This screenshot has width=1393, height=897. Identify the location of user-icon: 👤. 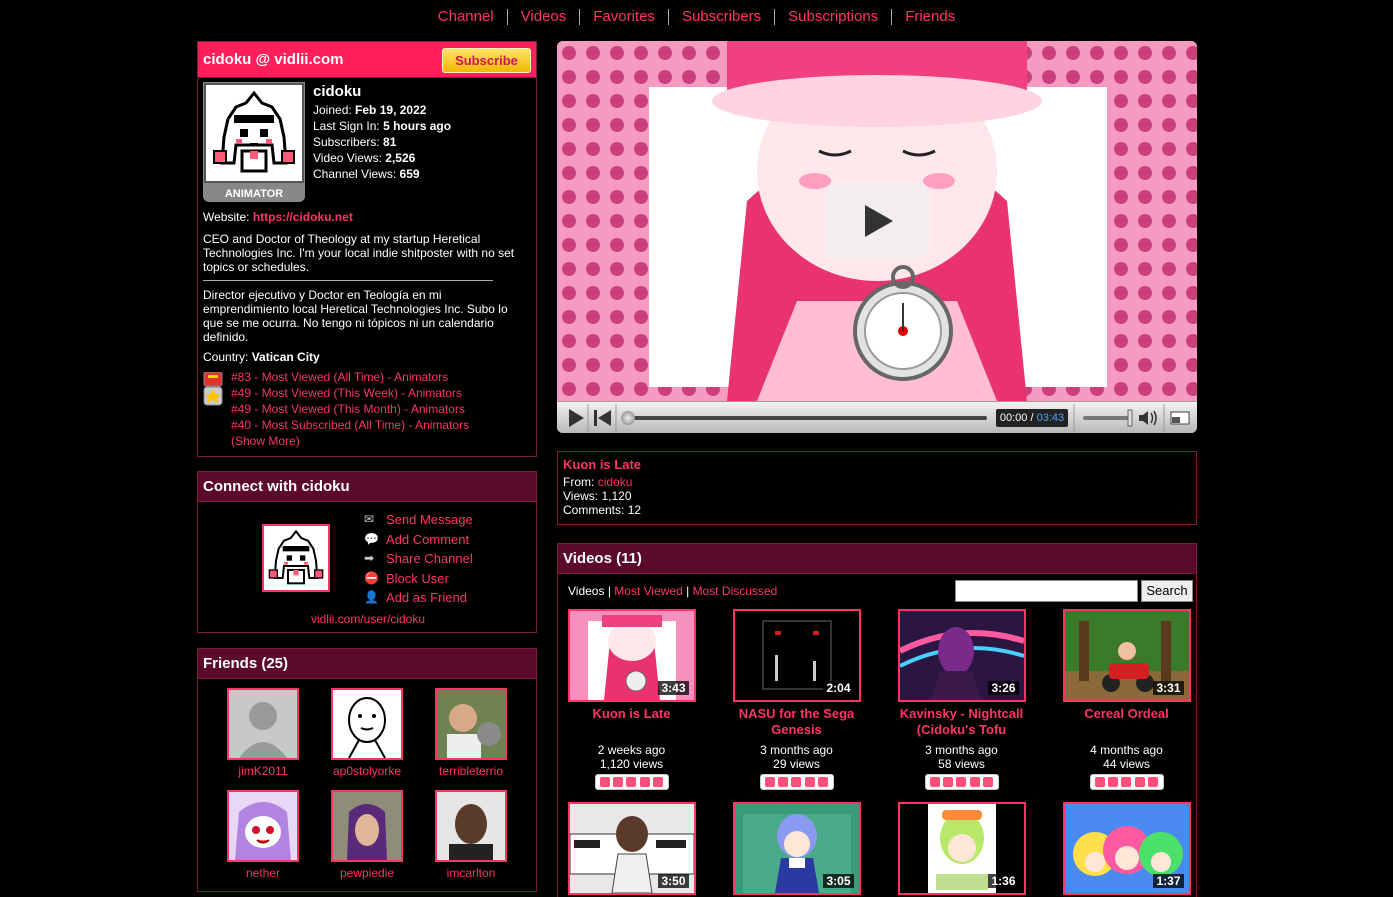
(371, 597).